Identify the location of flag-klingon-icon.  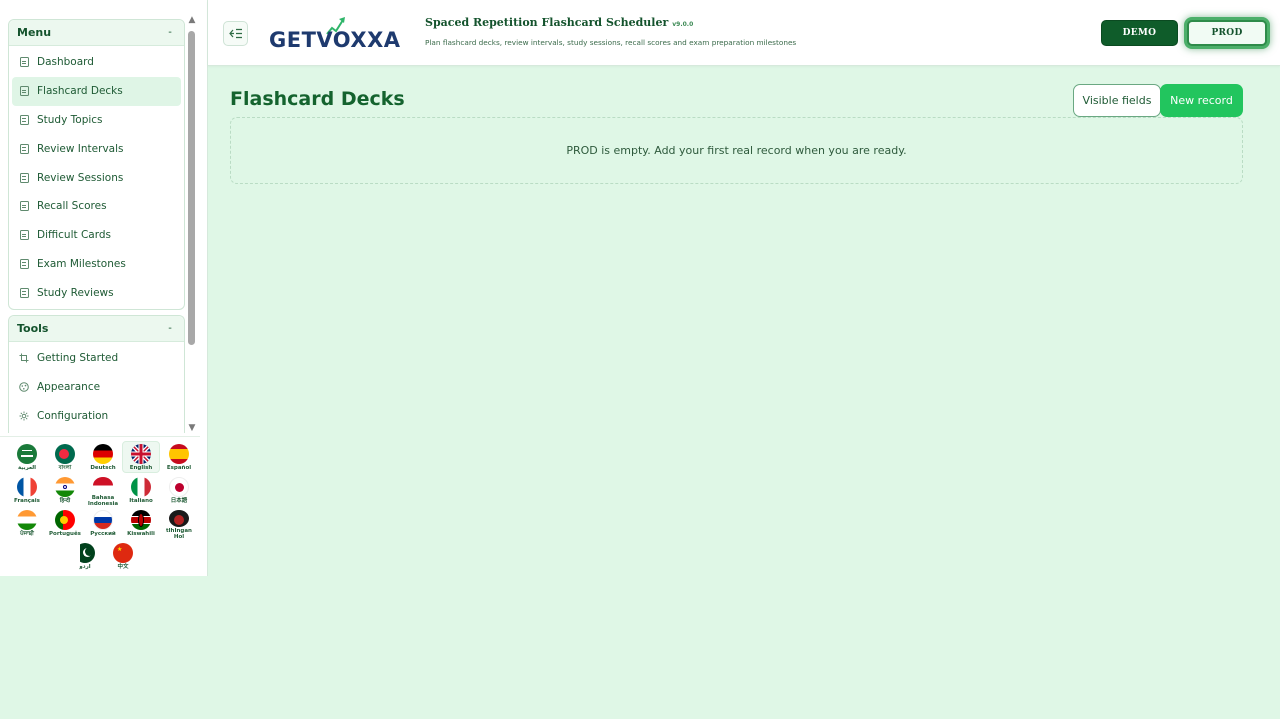
(179, 518).